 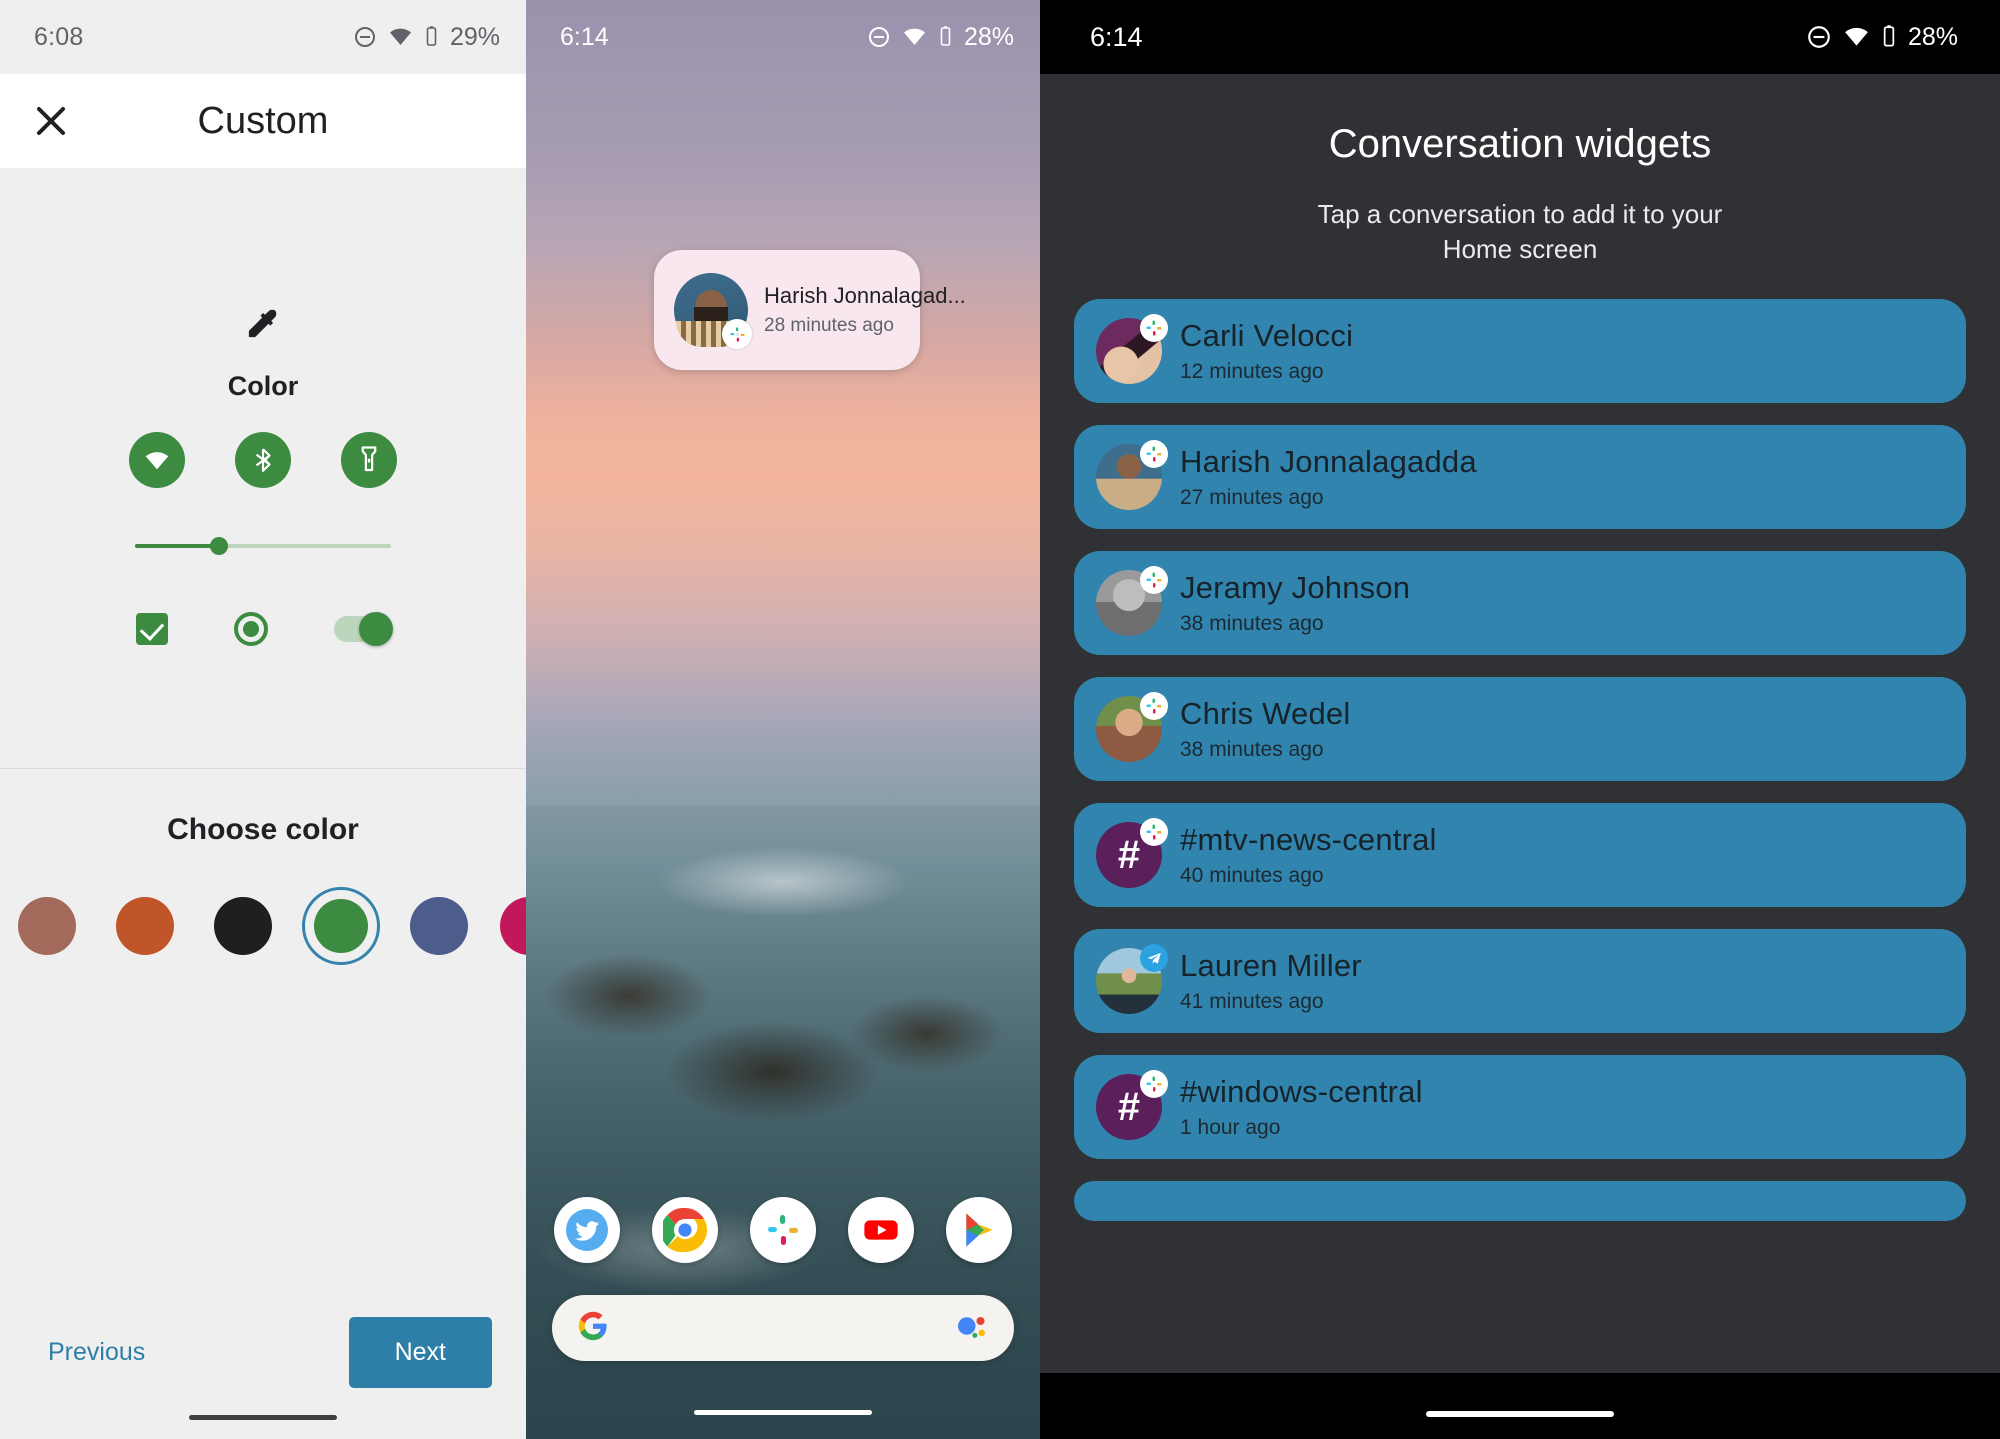 I want to click on eyedropper-icon, so click(x=263, y=330).